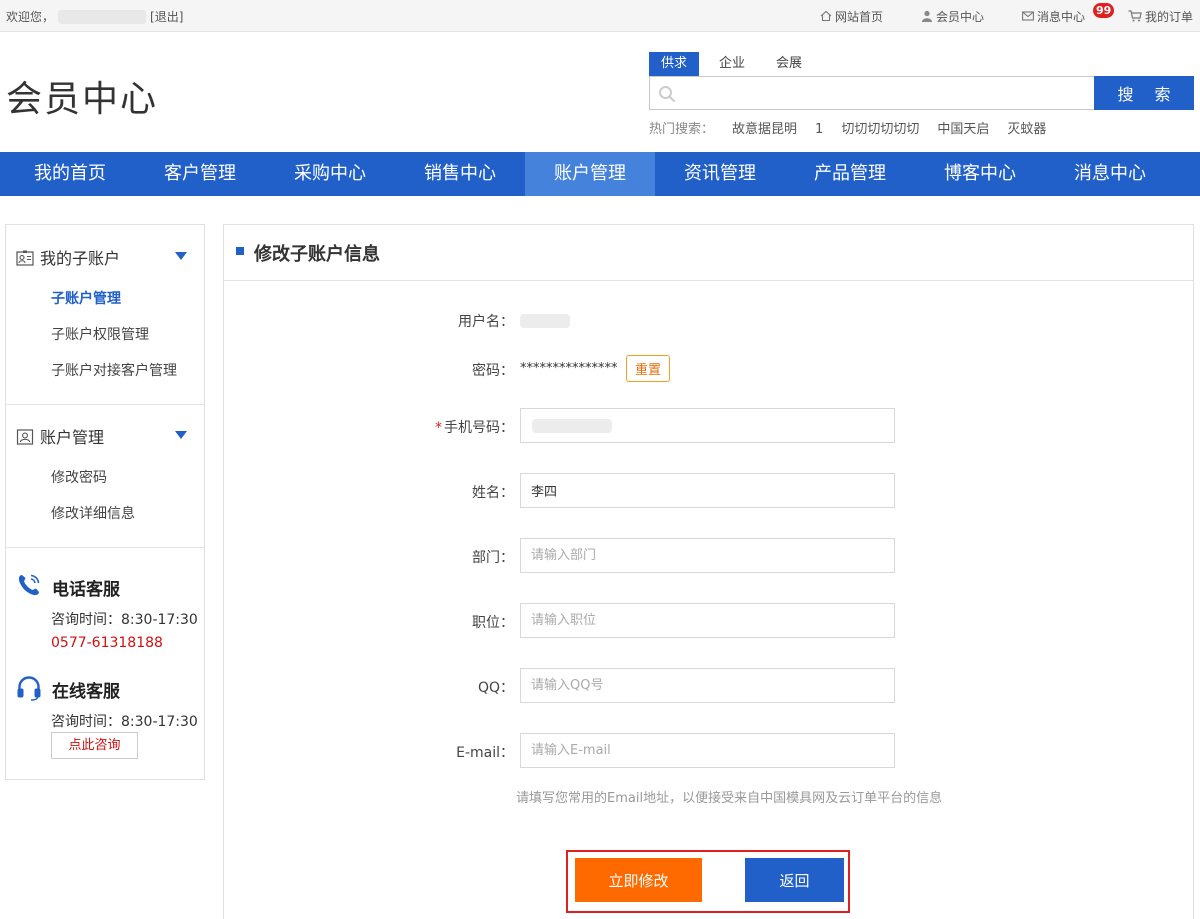 The image size is (1200, 919). I want to click on cart-icon, so click(1135, 16).